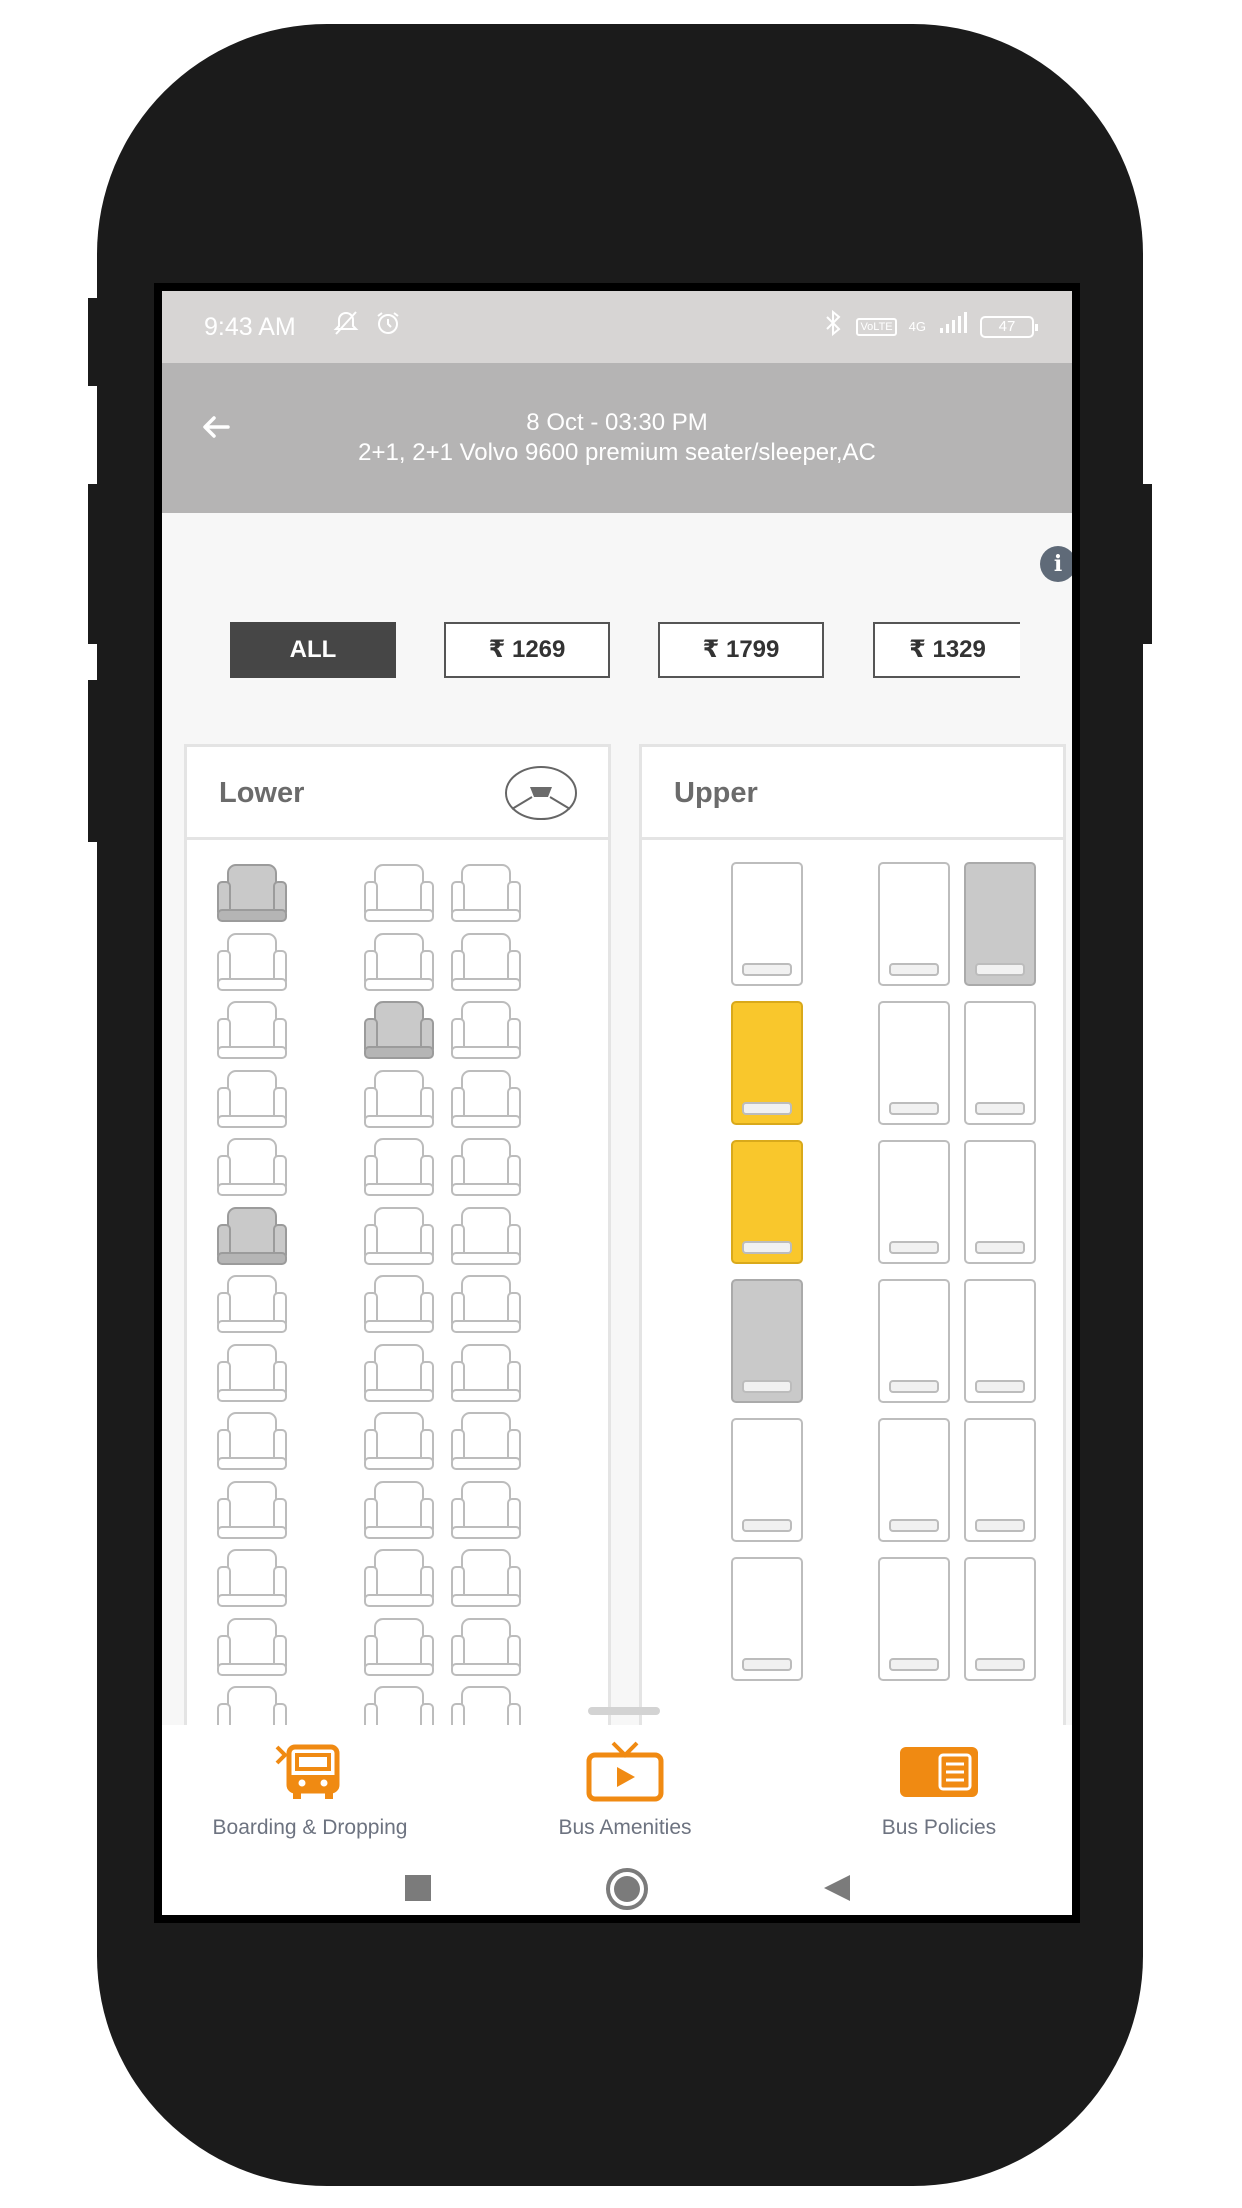  What do you see at coordinates (625, 1827) in the screenshot?
I see `tab-label: Bus Amenities` at bounding box center [625, 1827].